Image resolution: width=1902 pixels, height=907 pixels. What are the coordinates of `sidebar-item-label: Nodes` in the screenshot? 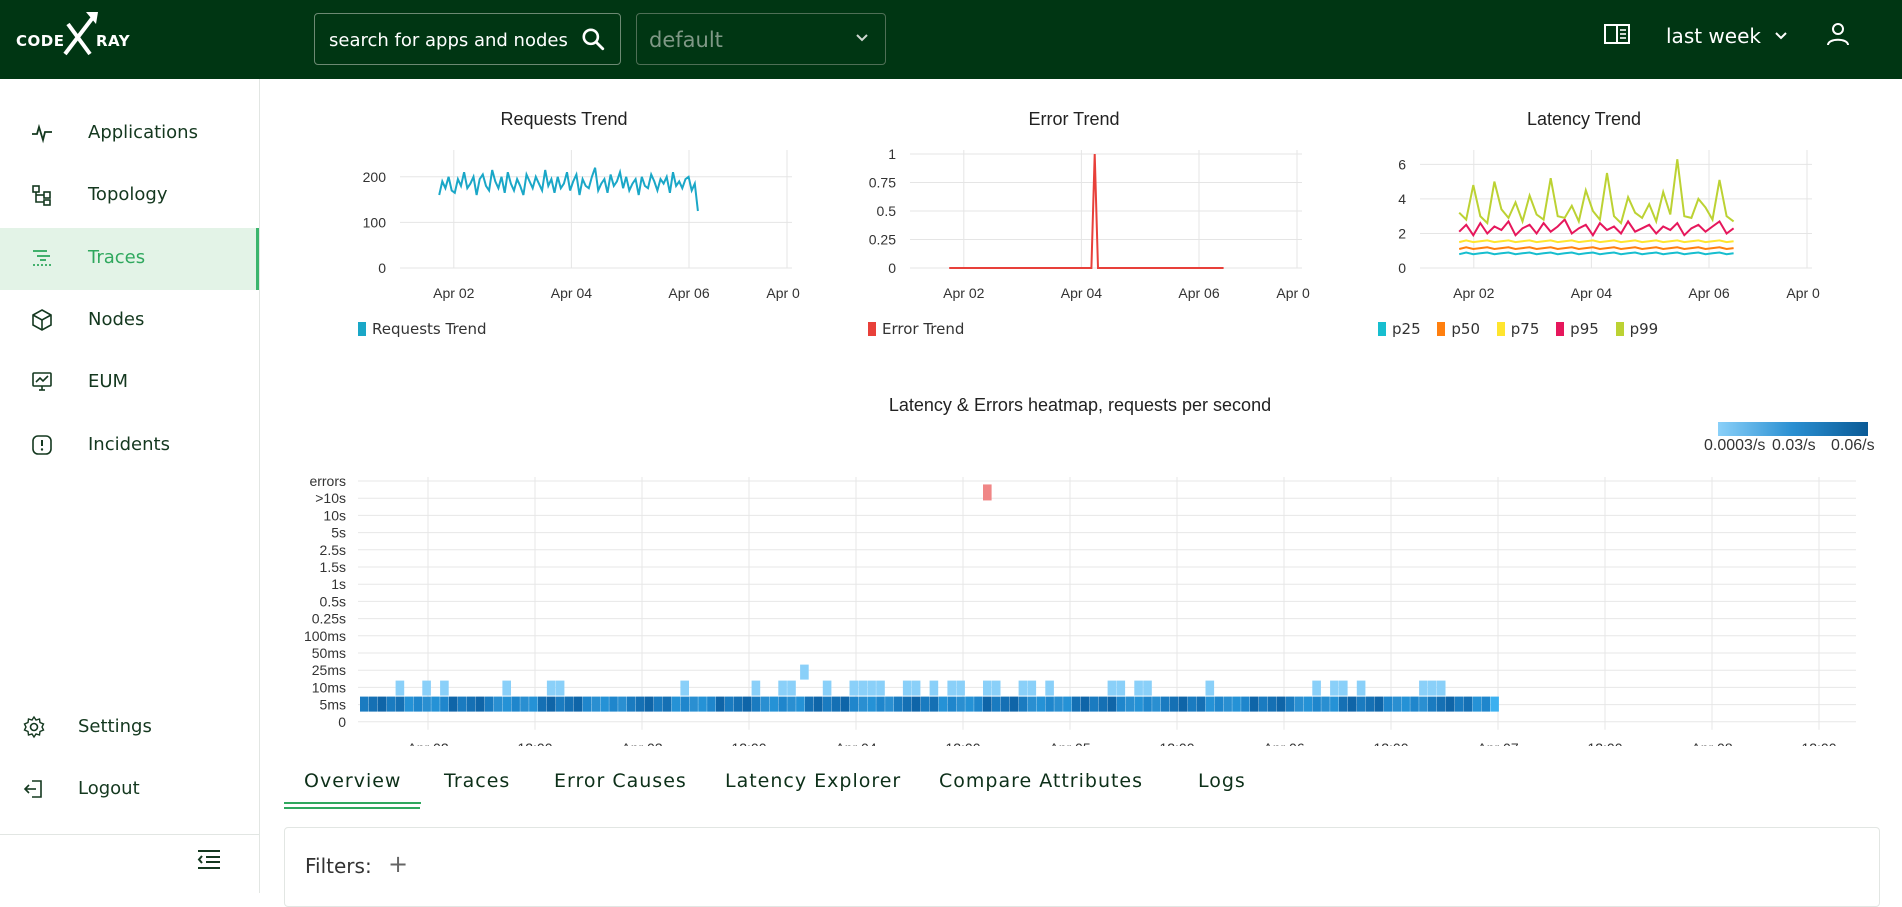 It's located at (116, 319).